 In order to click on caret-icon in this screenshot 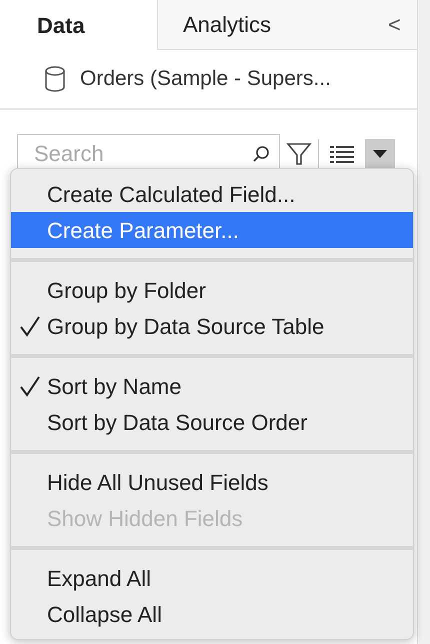, I will do `click(380, 154)`.